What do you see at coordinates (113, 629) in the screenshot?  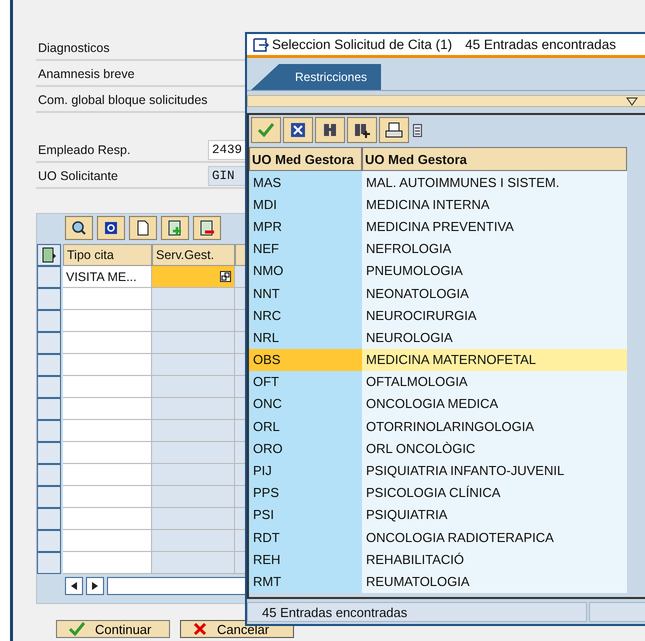 I see `continue-button: Continuar` at bounding box center [113, 629].